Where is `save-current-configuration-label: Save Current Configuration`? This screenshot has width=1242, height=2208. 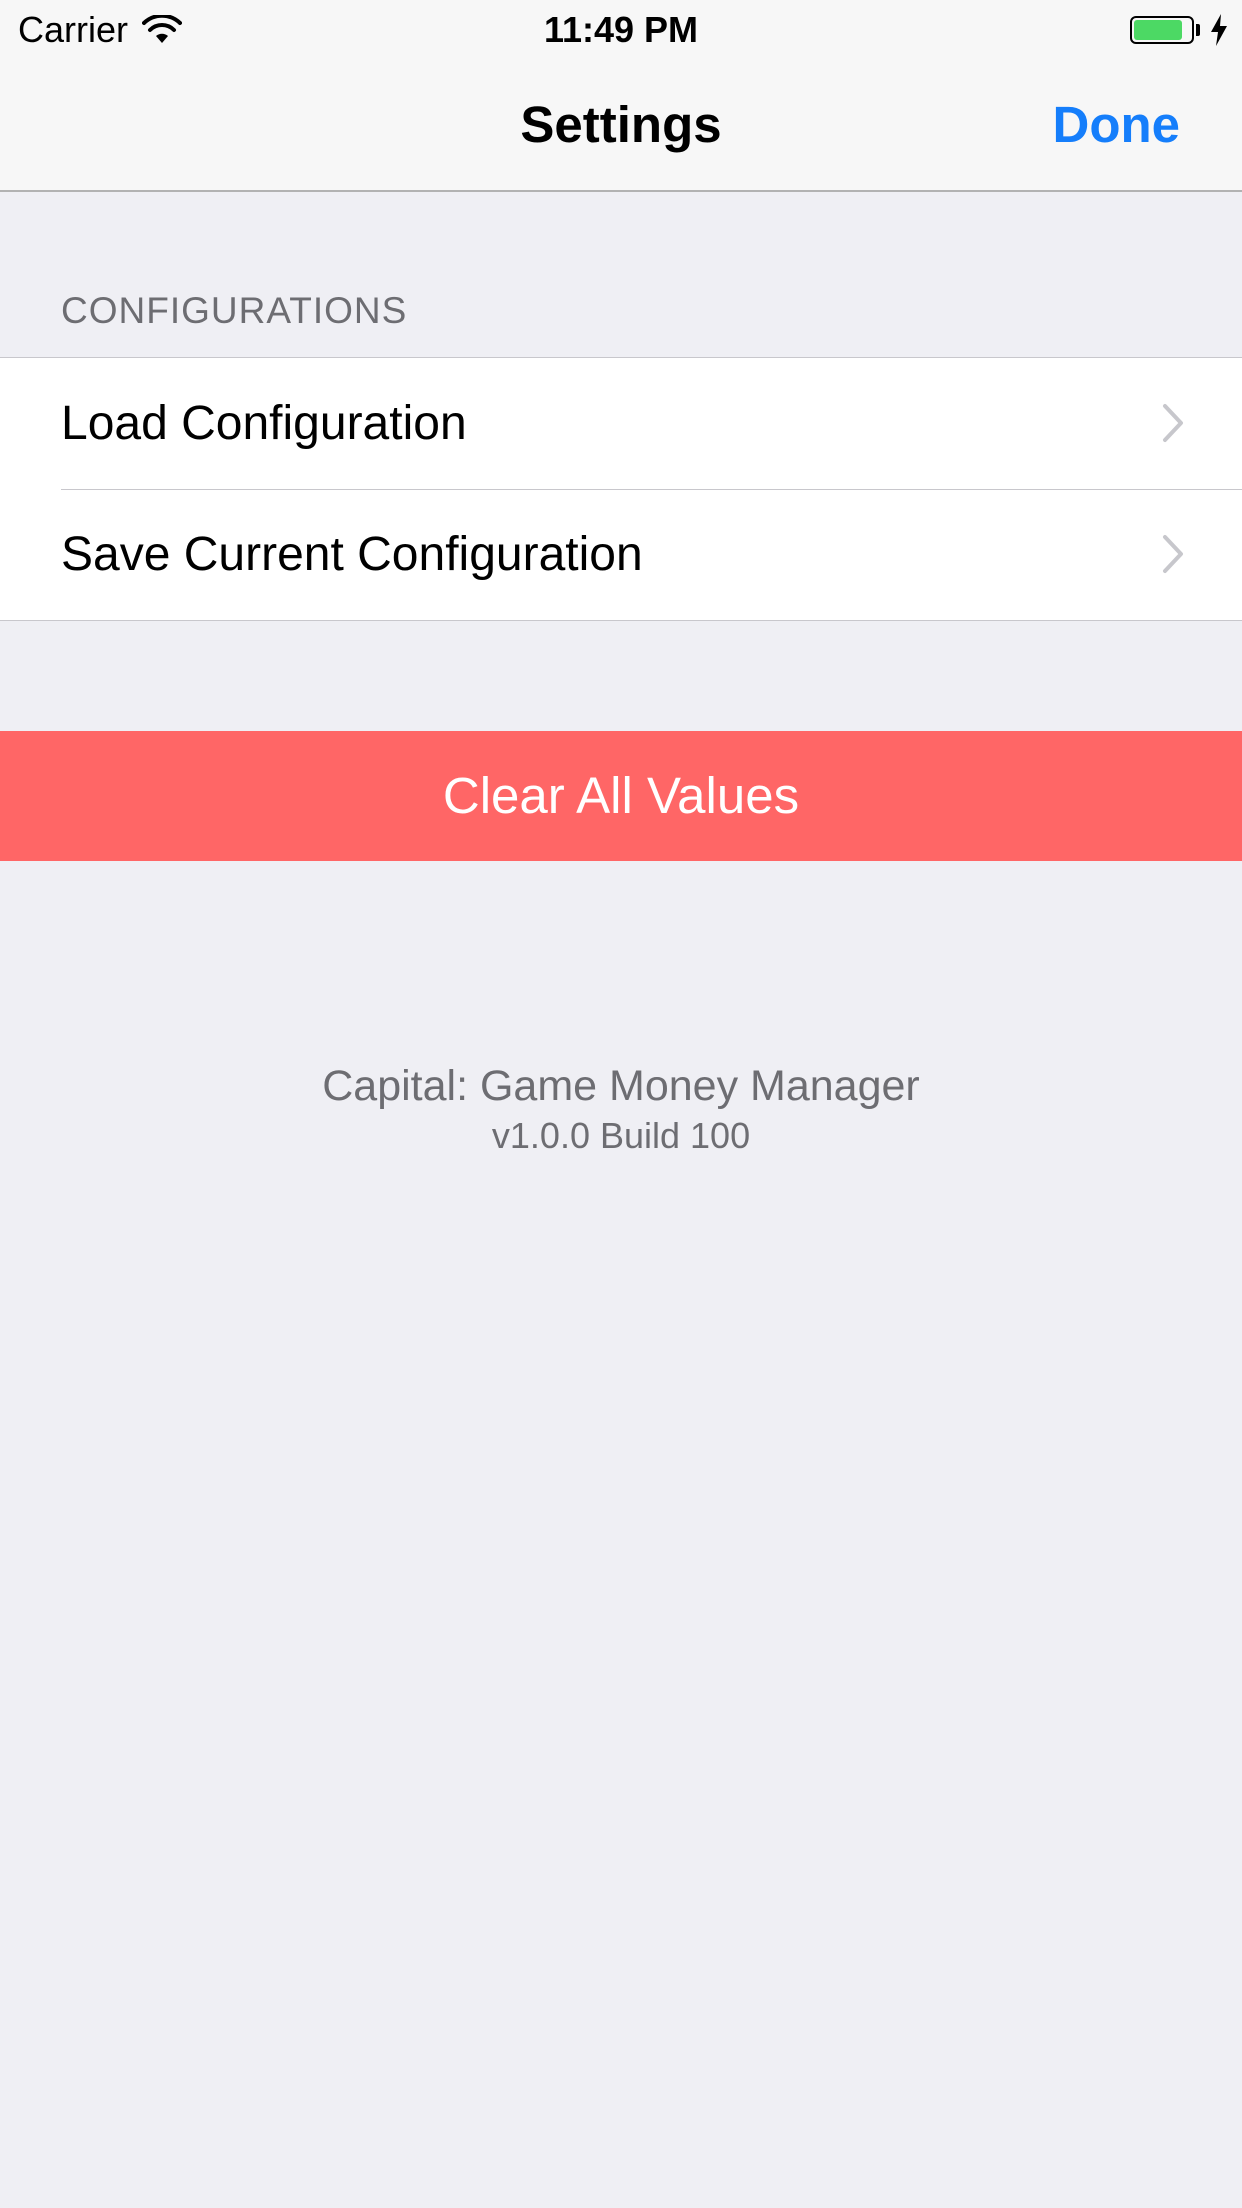 save-current-configuration-label: Save Current Configuration is located at coordinates (352, 554).